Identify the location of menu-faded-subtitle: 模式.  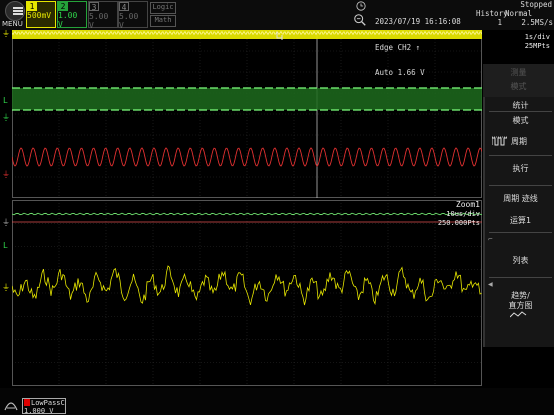
(518, 86).